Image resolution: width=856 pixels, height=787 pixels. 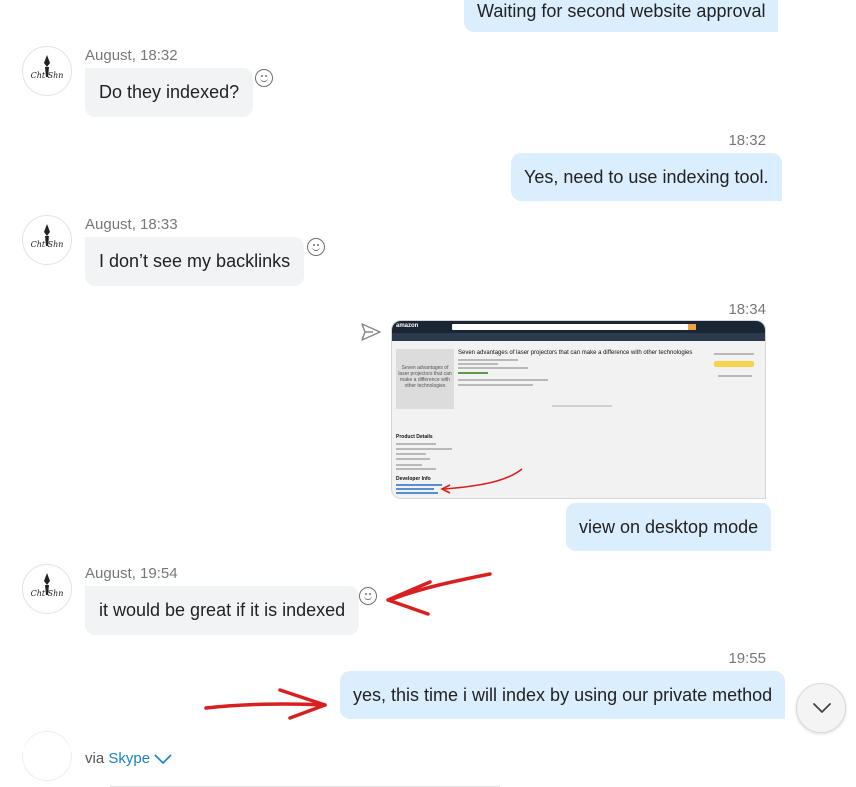 I want to click on via-skype: via Skype, so click(x=128, y=758).